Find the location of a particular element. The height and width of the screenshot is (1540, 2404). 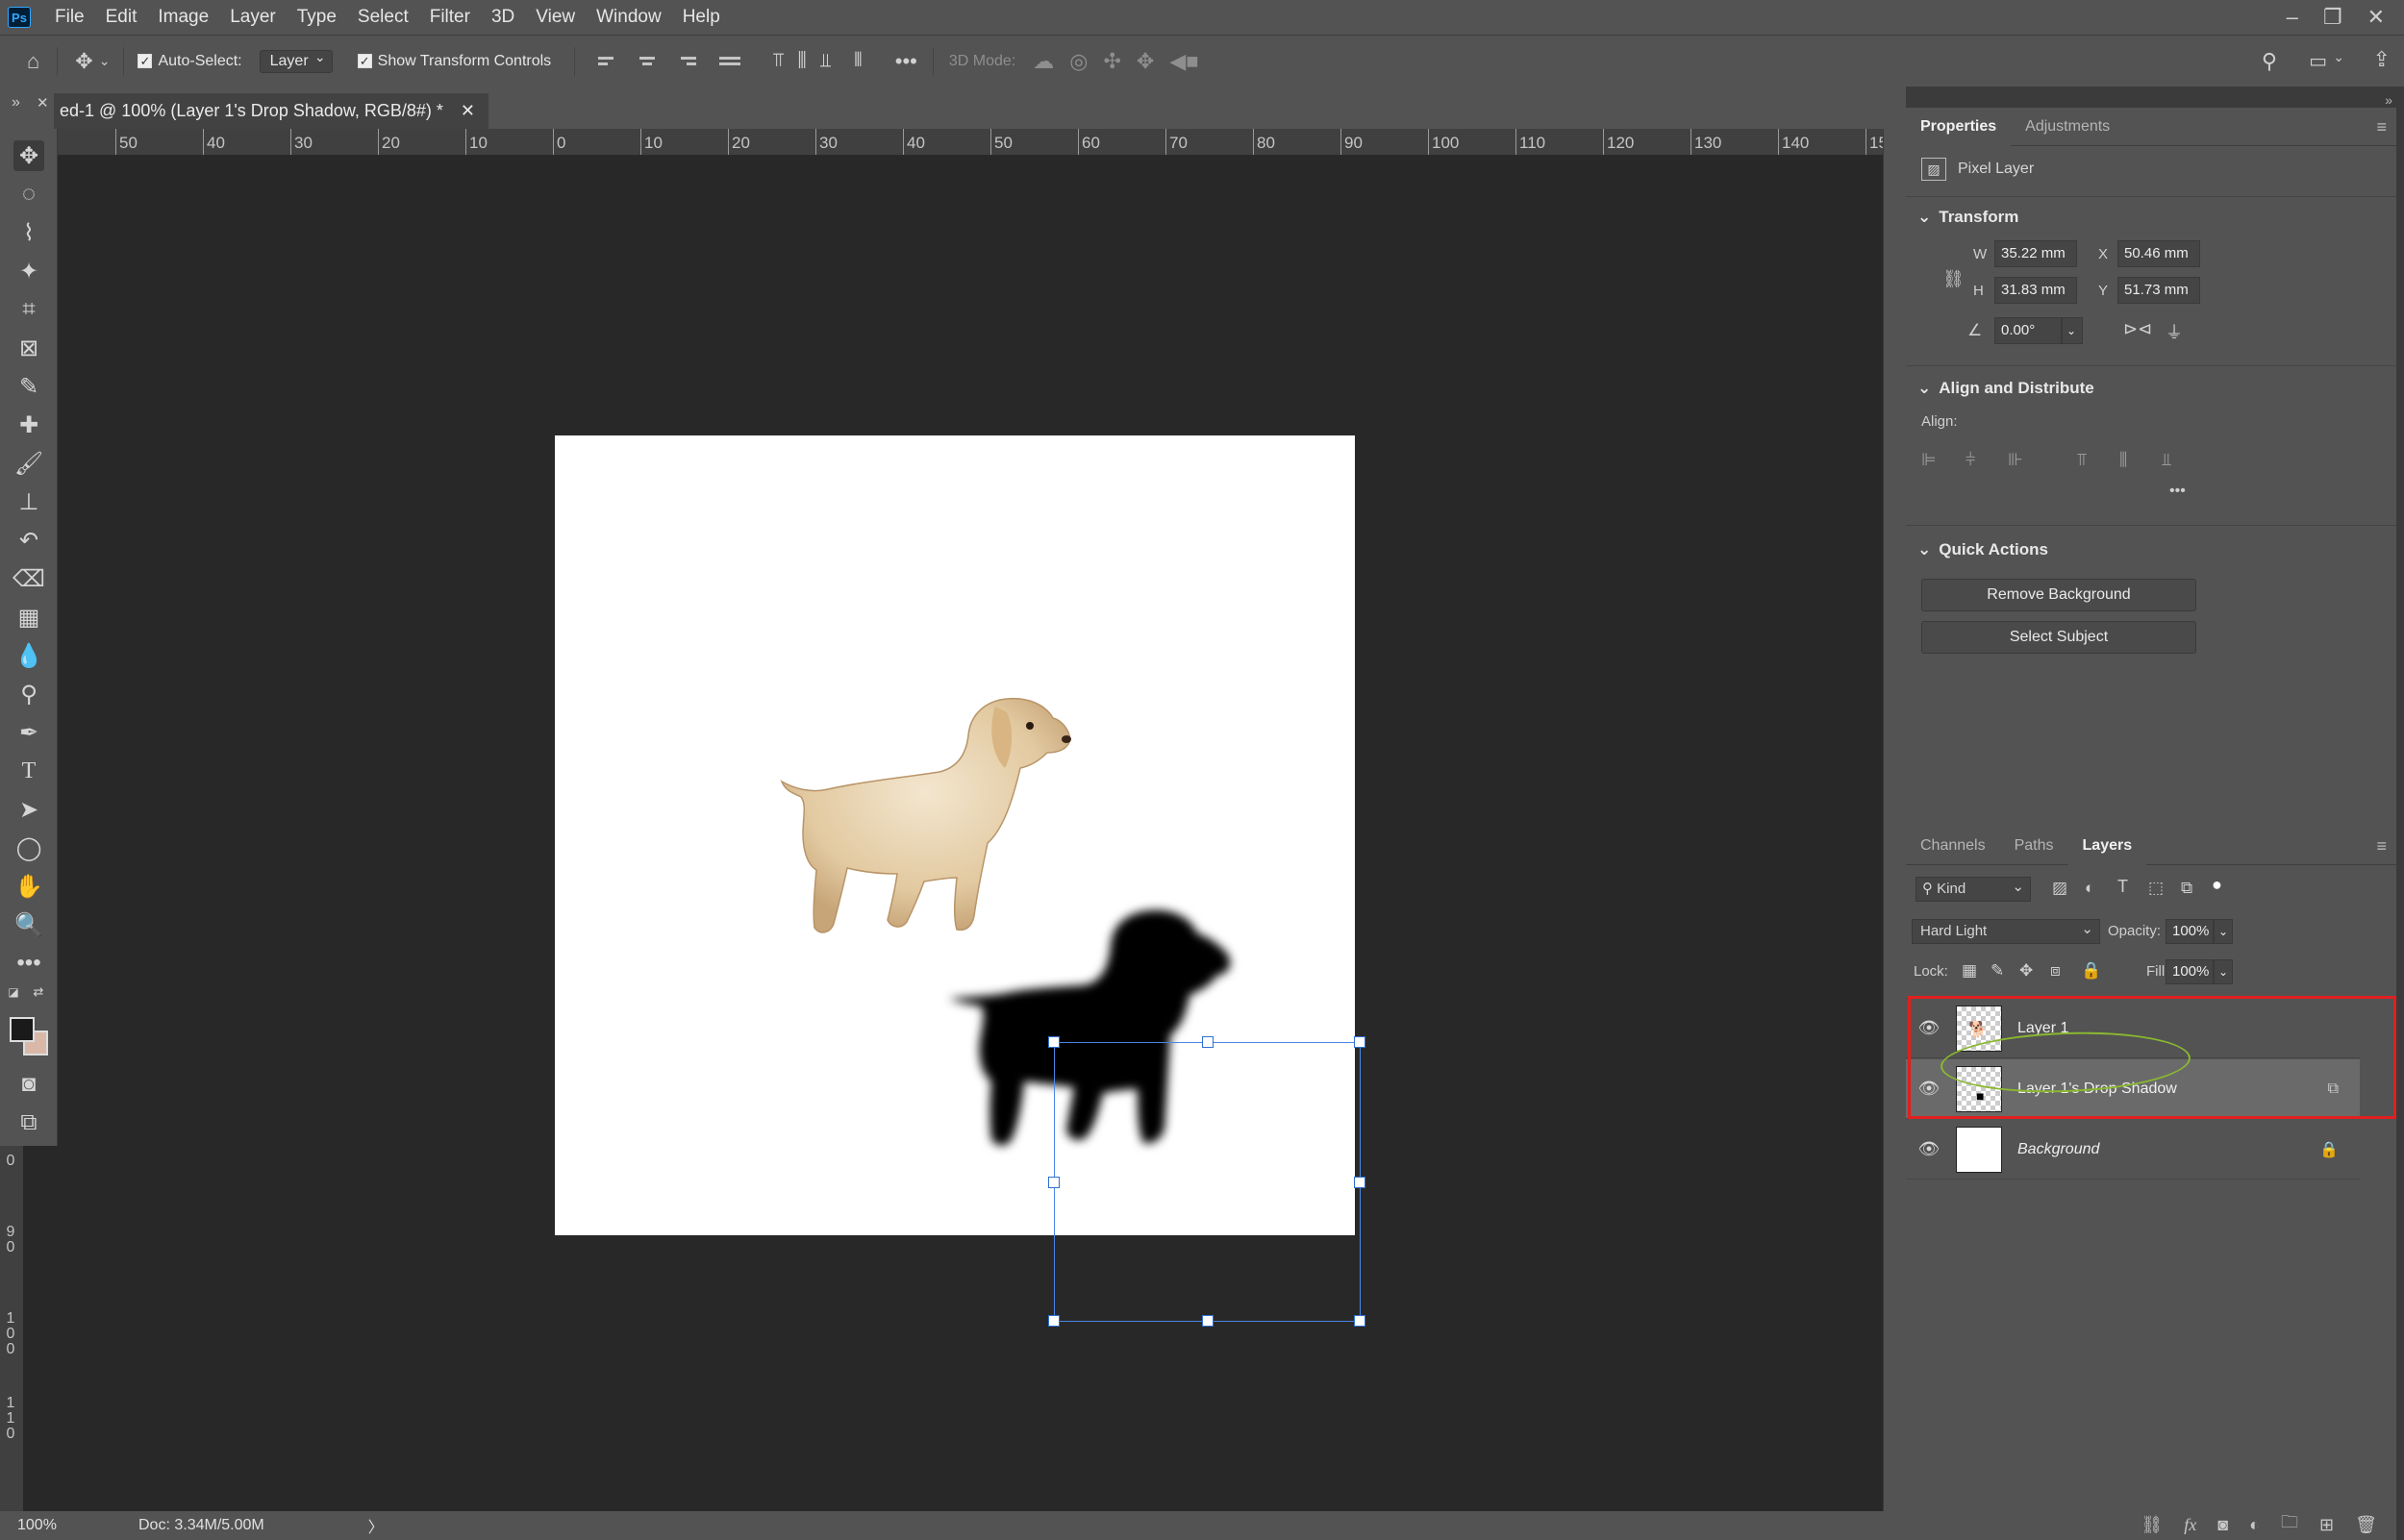

history-brush-tool-icon: ↶ is located at coordinates (28, 540).